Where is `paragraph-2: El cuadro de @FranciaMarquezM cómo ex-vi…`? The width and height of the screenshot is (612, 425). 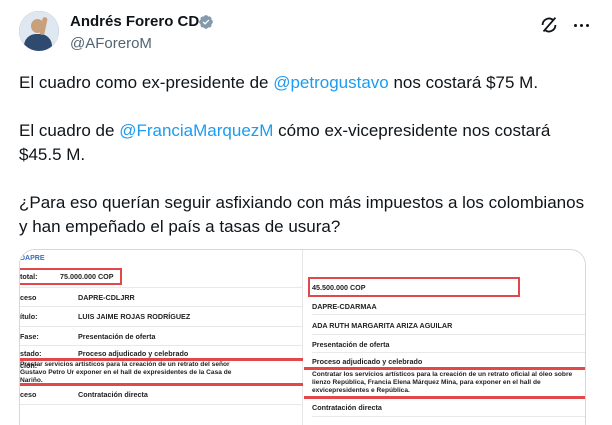 paragraph-2: El cuadro de @FranciaMarquezM cómo ex-vi… is located at coordinates (285, 142).